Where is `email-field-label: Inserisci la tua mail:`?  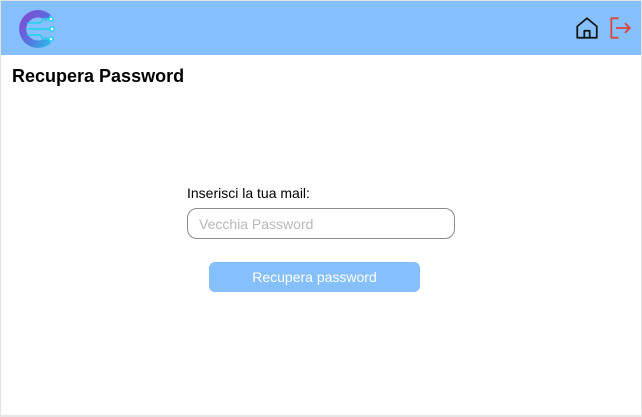 email-field-label: Inserisci la tua mail: is located at coordinates (248, 193).